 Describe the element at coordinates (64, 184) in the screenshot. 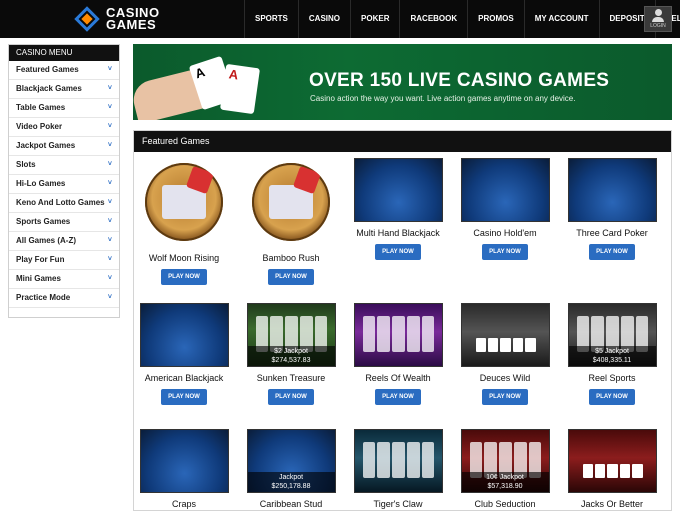

I see `sidebar-item: Hi-Lo Games ˅` at that location.